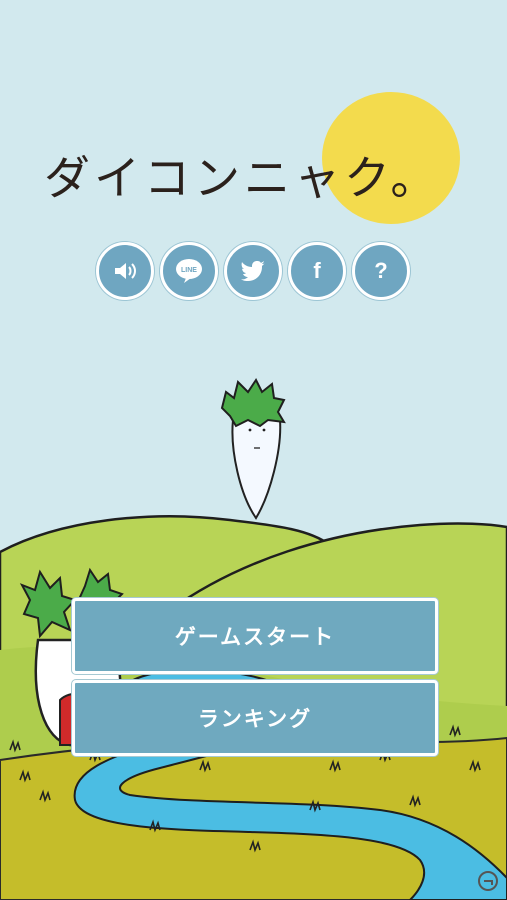 The height and width of the screenshot is (900, 507). I want to click on sound-button, so click(125, 271).